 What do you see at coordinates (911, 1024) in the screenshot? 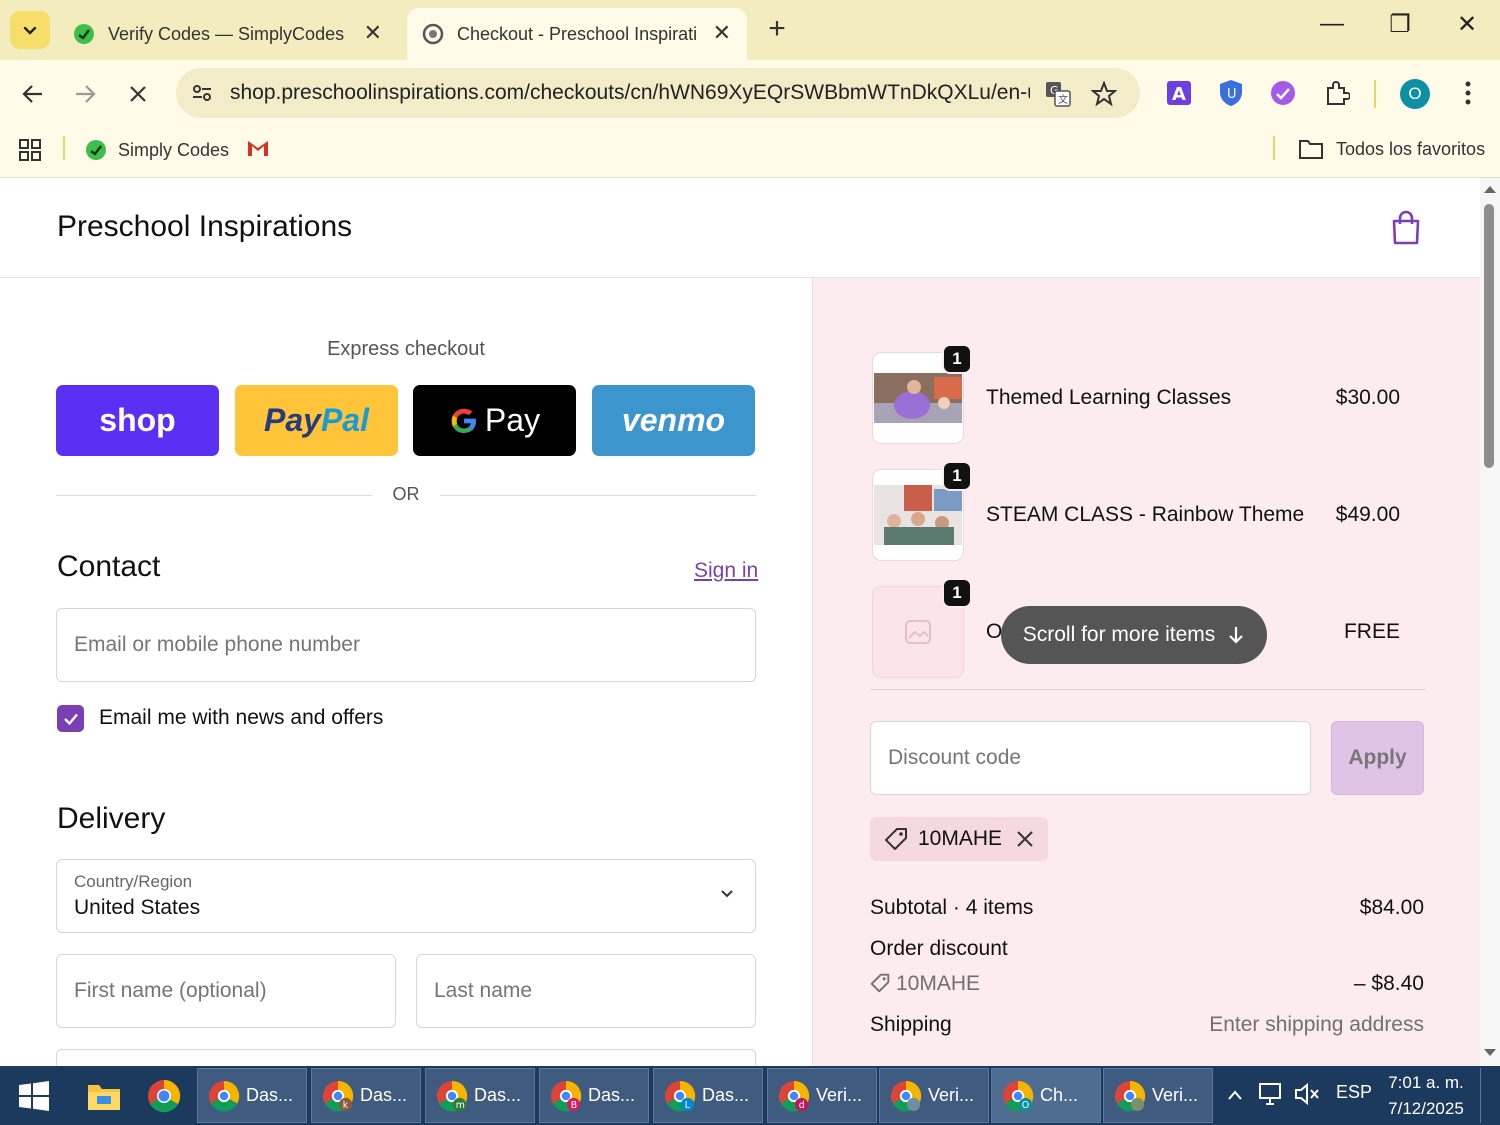
I see `shipping-label: Shipping` at bounding box center [911, 1024].